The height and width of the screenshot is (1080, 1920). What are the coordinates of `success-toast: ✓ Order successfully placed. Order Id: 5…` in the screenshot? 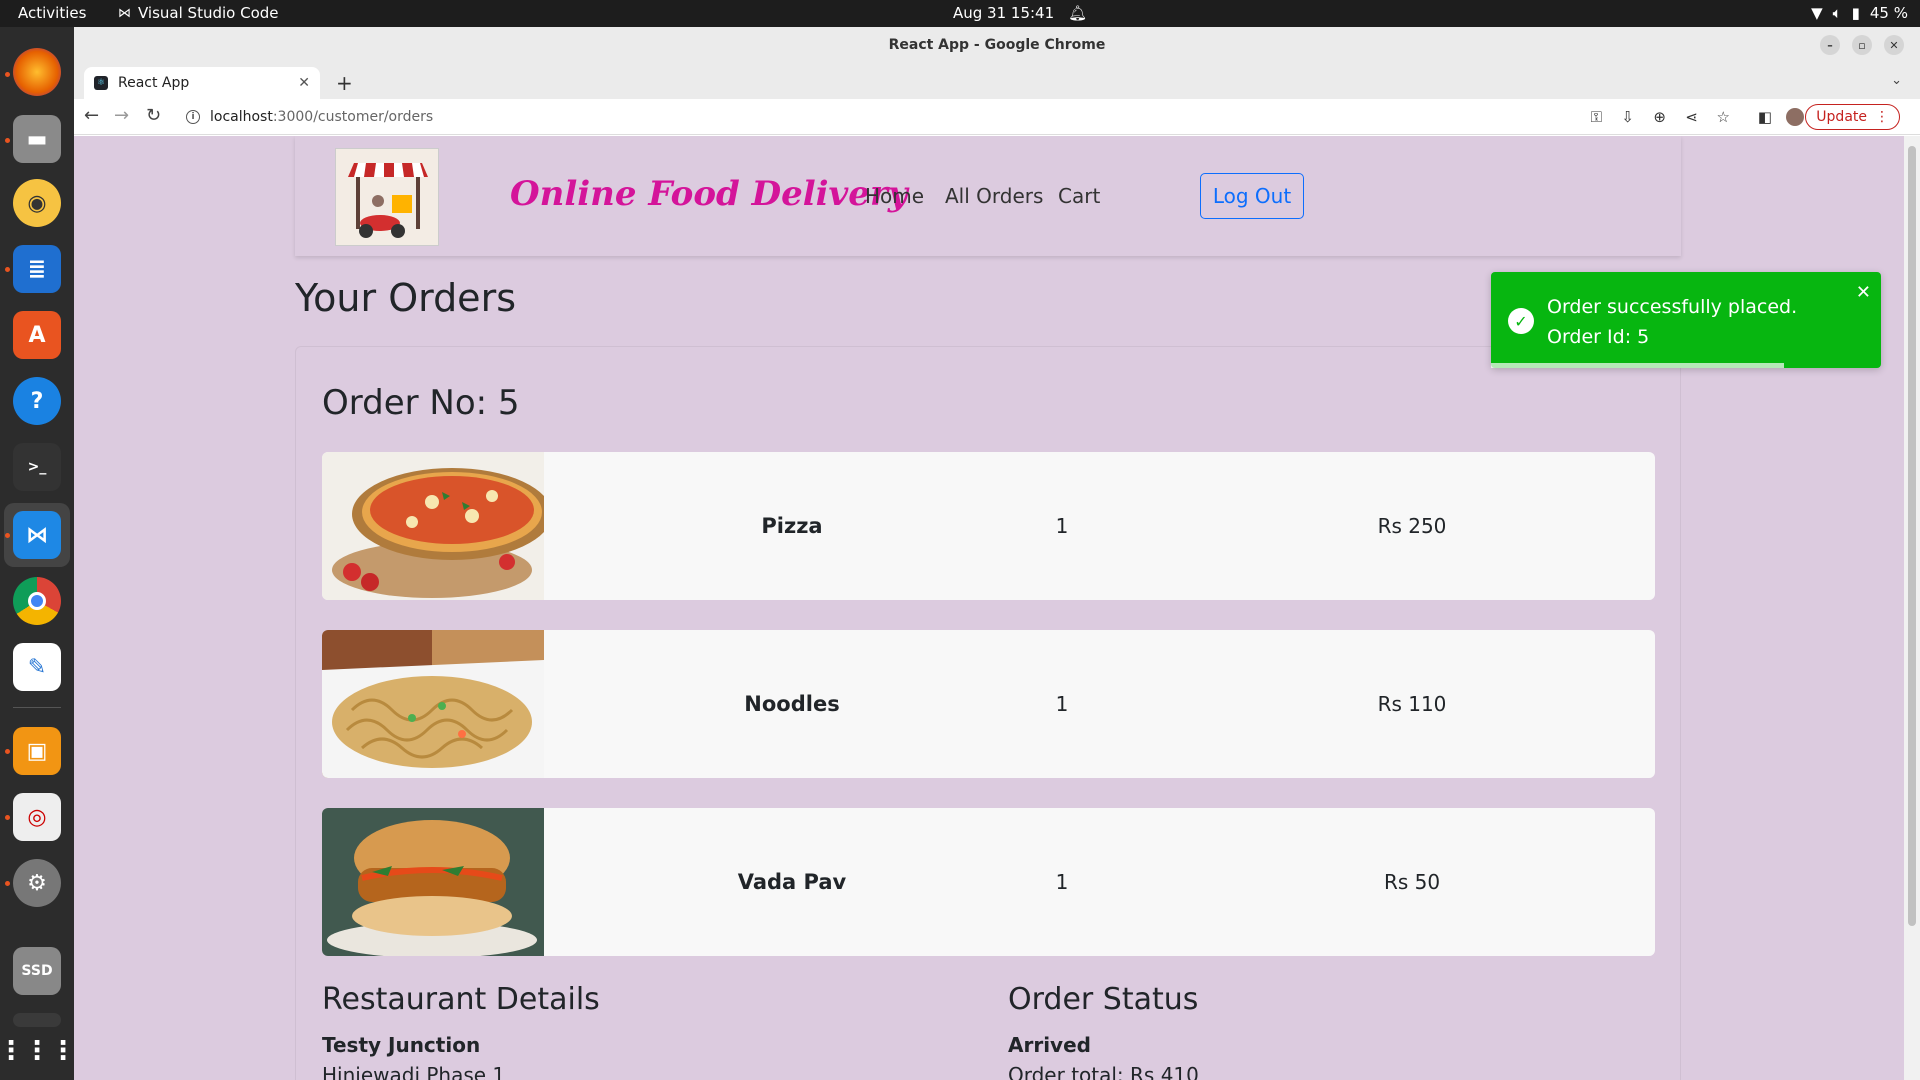 It's located at (1686, 320).